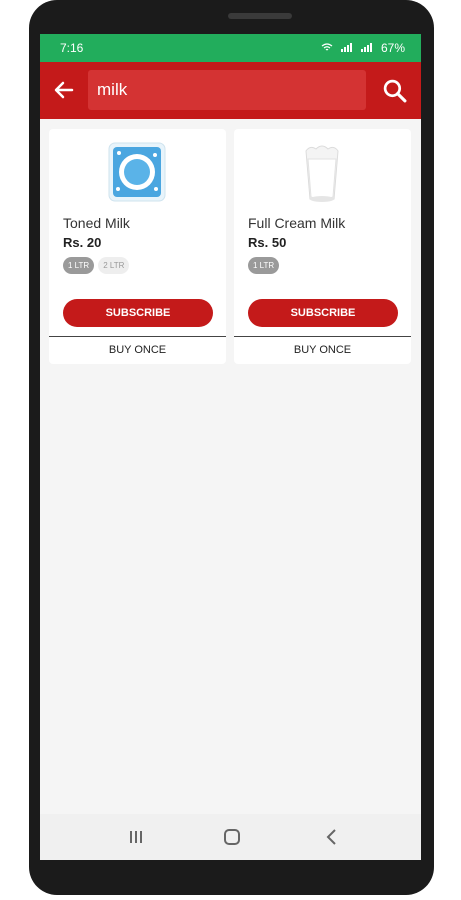  I want to click on milk-packet-icon, so click(137, 172).